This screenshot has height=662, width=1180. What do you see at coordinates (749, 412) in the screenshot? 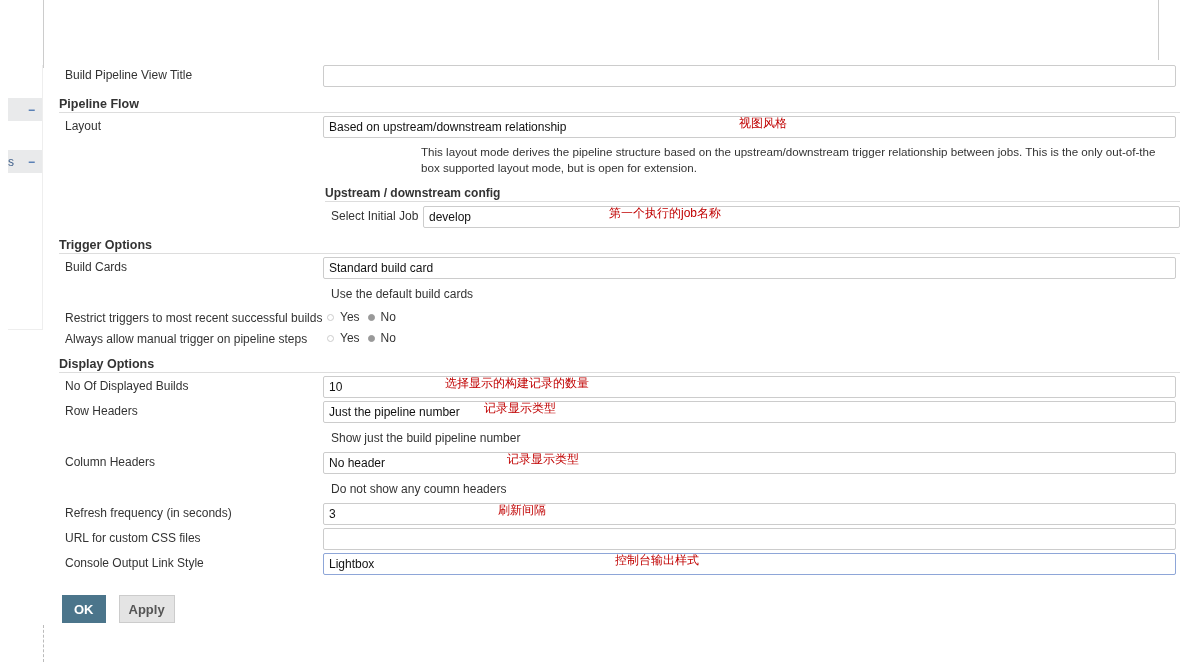
I see `select-field: Just the pipeline number 记录显示类型` at bounding box center [749, 412].